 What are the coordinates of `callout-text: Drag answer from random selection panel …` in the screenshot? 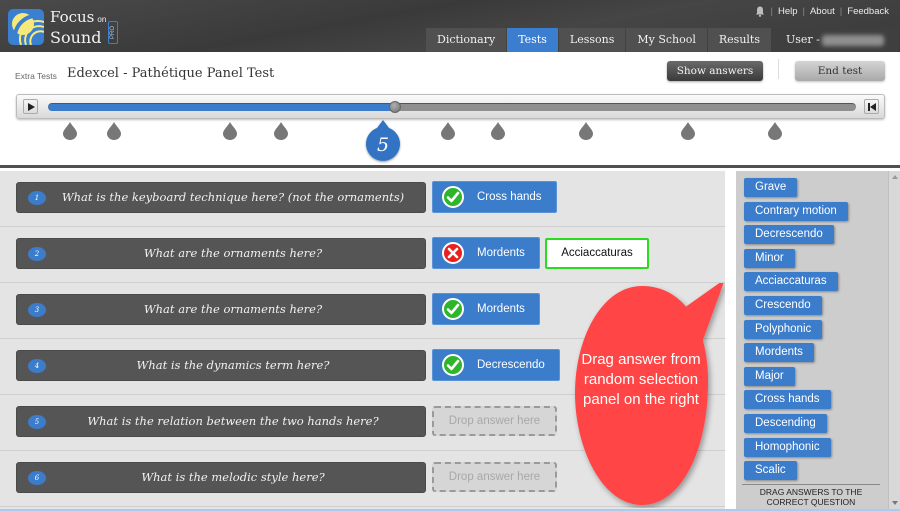 It's located at (641, 379).